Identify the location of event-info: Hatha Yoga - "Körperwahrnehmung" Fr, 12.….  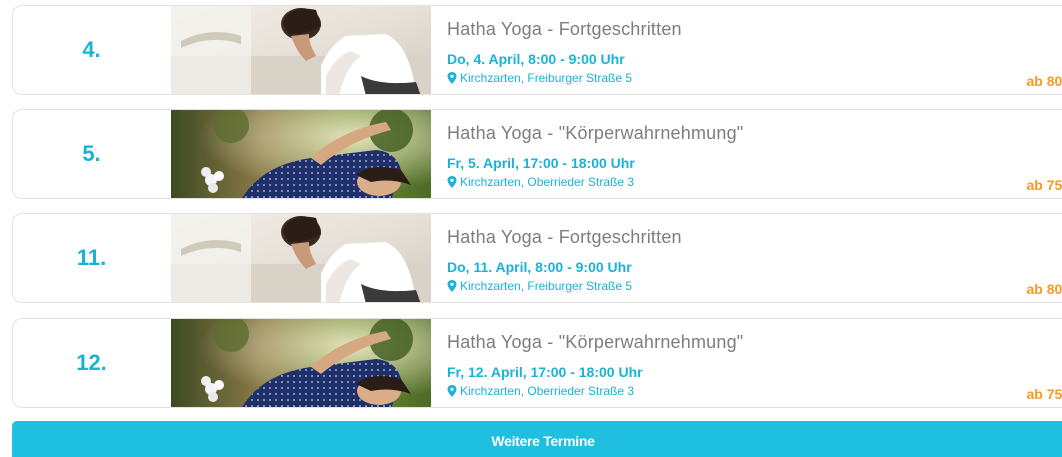
(754, 363).